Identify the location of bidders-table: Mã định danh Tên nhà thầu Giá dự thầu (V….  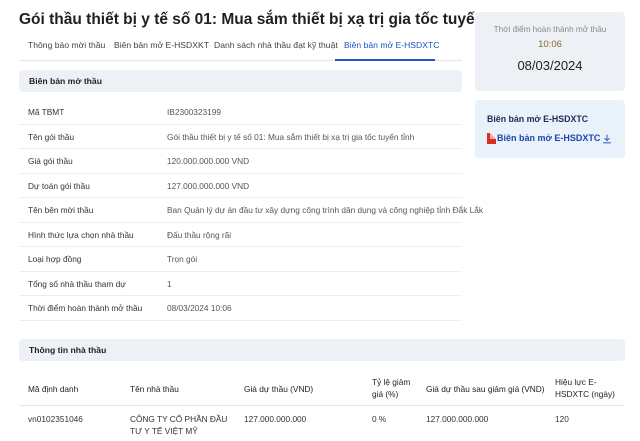
(322, 406).